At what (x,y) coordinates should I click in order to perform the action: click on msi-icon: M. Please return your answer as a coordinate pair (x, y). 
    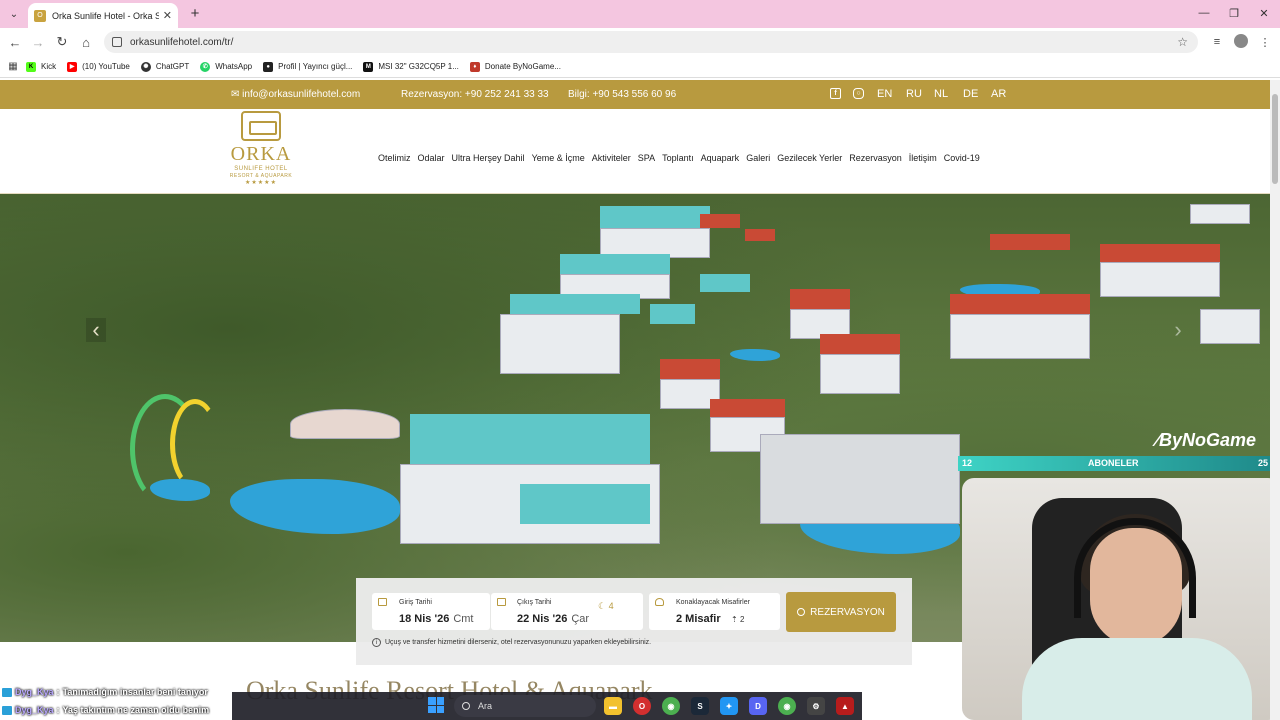
    Looking at the image, I should click on (368, 66).